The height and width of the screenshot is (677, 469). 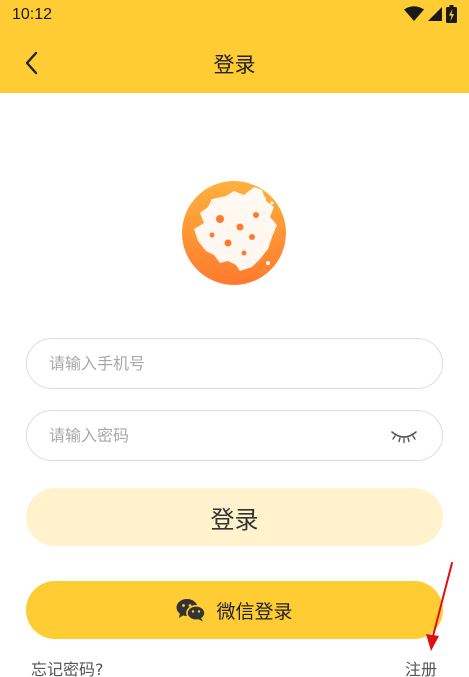 What do you see at coordinates (191, 610) in the screenshot?
I see `wechat-icon` at bounding box center [191, 610].